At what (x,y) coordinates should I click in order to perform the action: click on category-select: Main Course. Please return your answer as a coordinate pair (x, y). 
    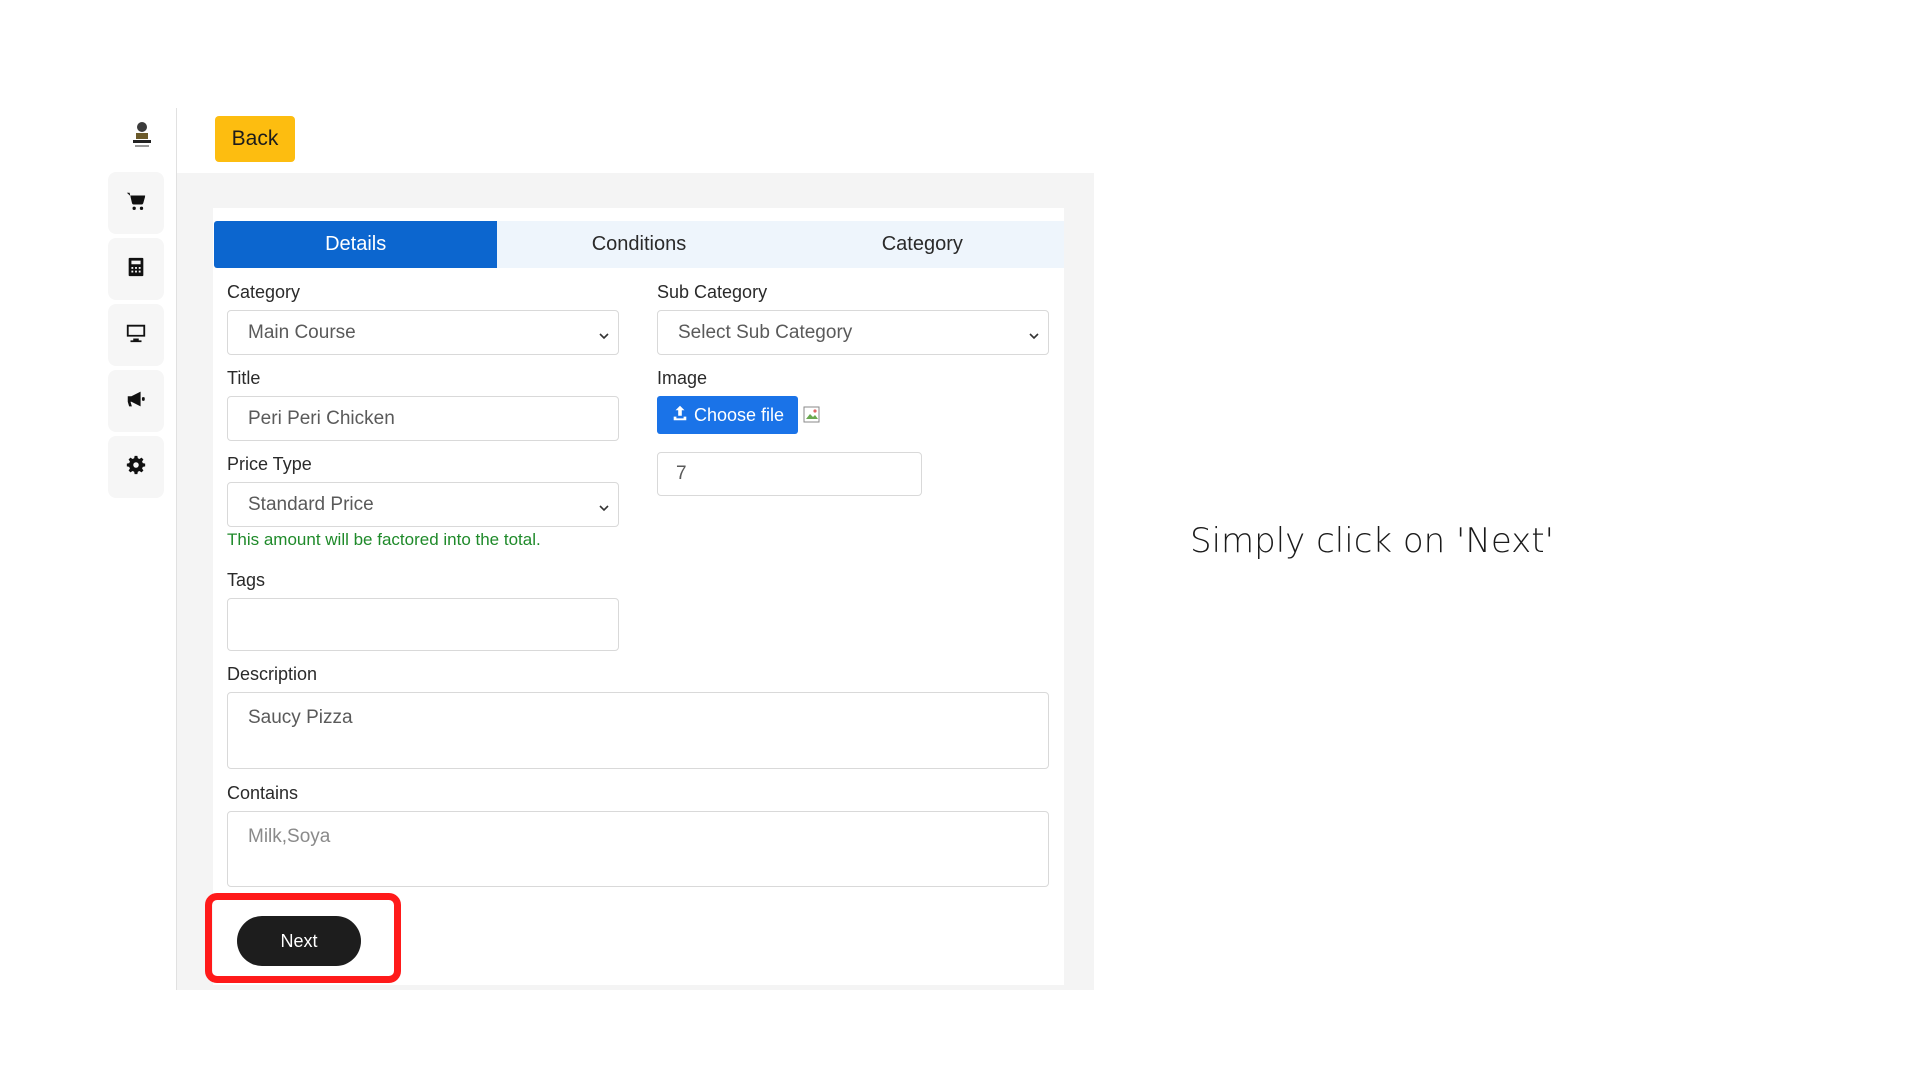
    Looking at the image, I should click on (423, 332).